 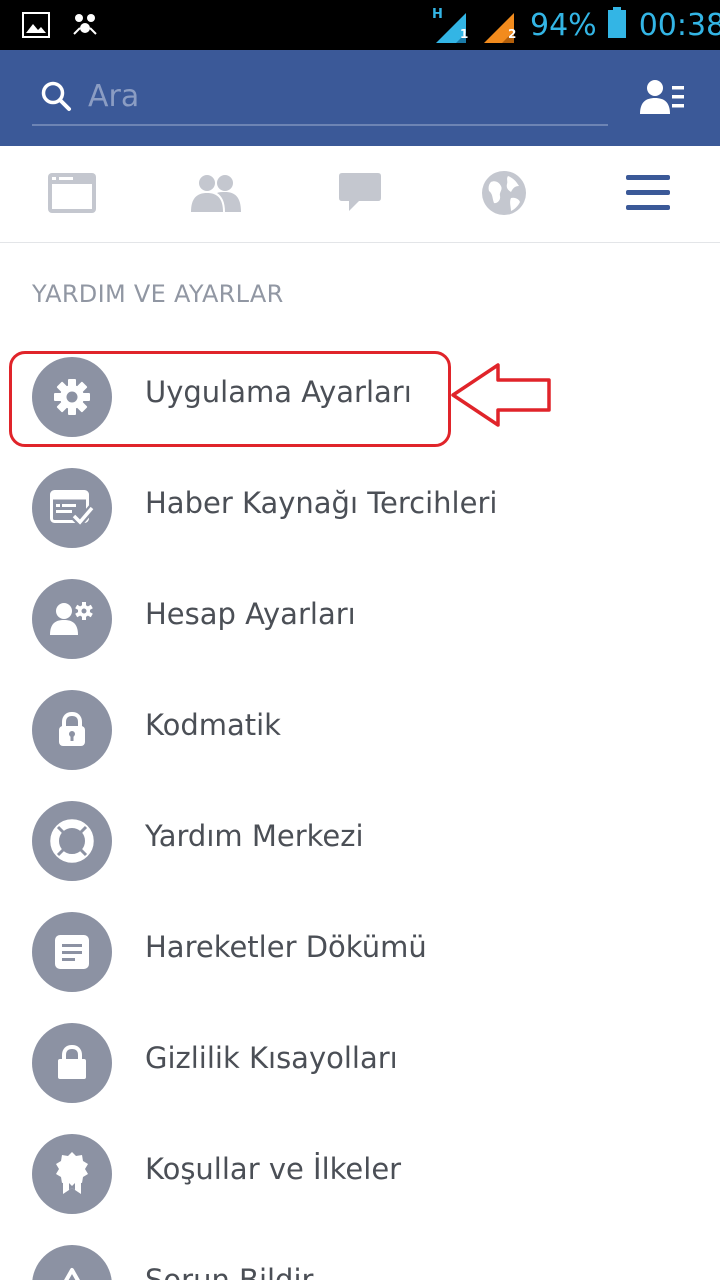 What do you see at coordinates (229, 1271) in the screenshot?
I see `menu-item-label: Sorun Bildir` at bounding box center [229, 1271].